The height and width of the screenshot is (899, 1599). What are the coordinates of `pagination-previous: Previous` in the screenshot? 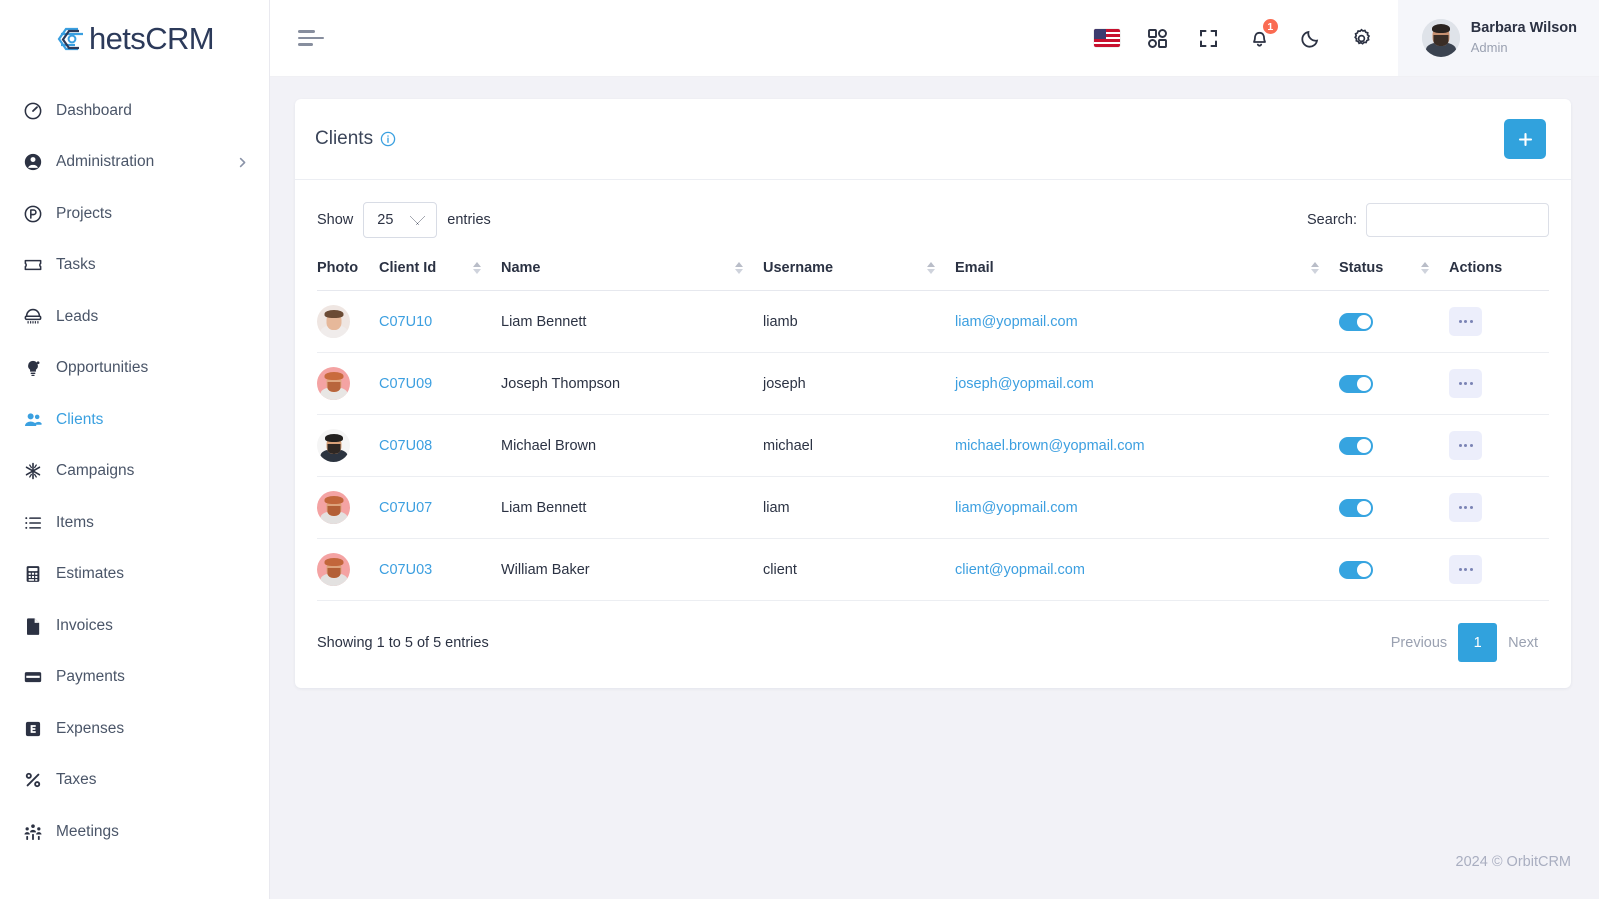 It's located at (1419, 642).